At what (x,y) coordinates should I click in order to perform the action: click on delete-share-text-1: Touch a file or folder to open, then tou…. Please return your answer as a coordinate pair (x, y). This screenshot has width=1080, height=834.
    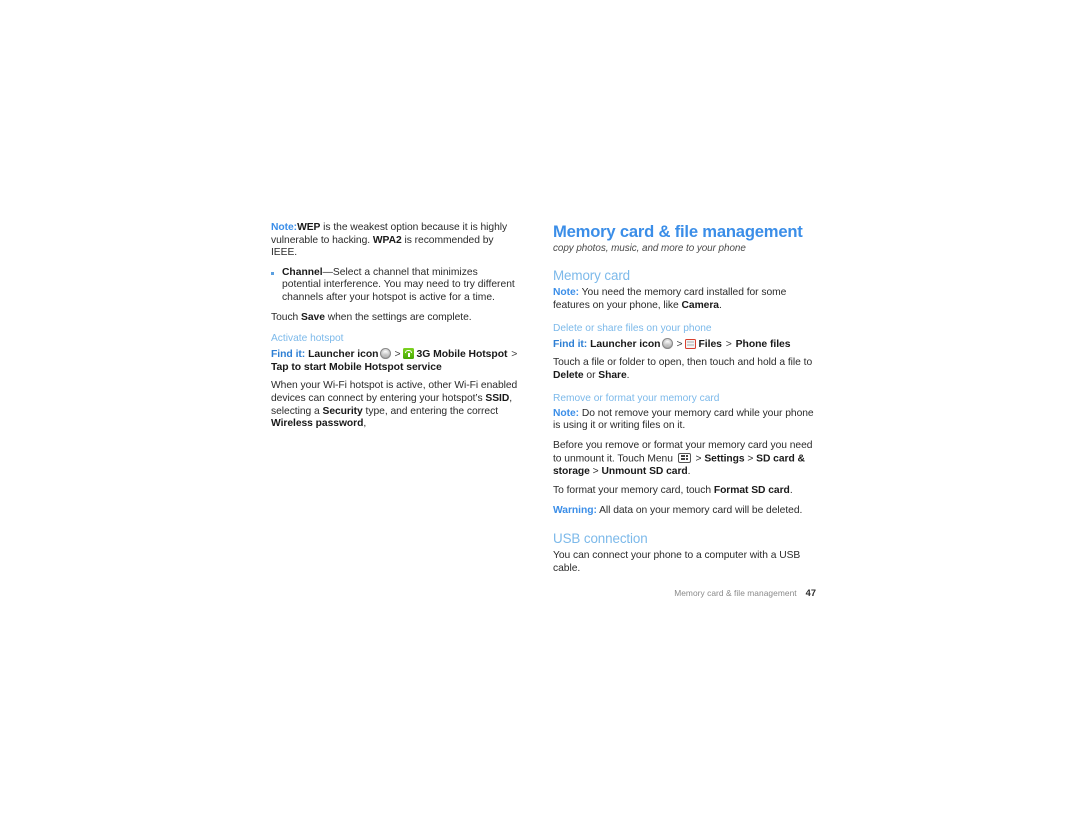
    Looking at the image, I should click on (683, 363).